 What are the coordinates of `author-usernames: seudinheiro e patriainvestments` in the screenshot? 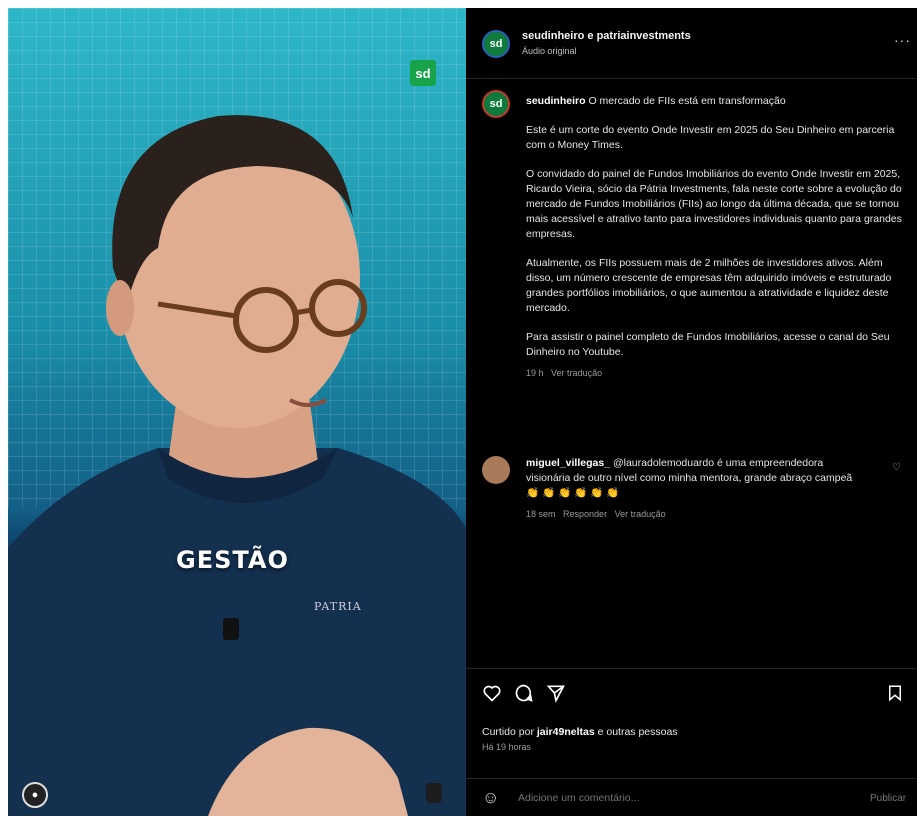 It's located at (606, 36).